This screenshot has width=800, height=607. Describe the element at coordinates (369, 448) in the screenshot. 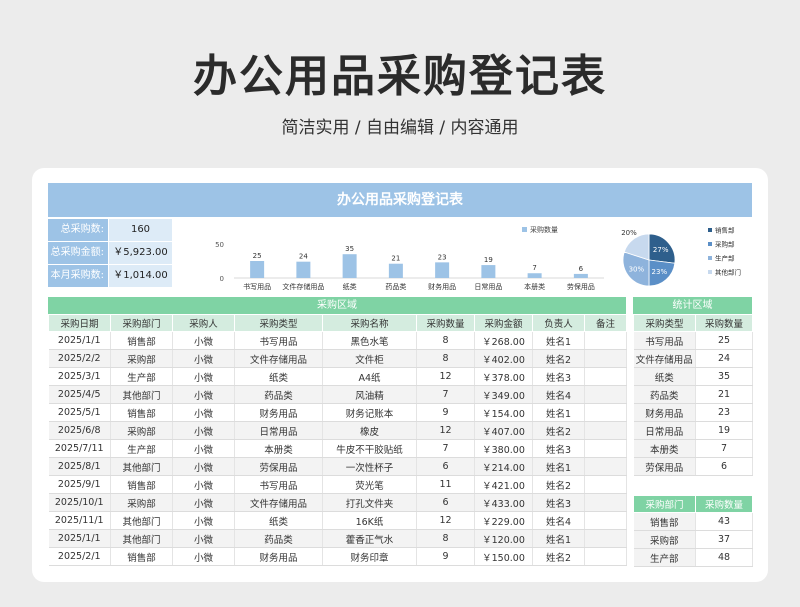

I see `table-cell: 牛皮不干胶贴纸` at that location.